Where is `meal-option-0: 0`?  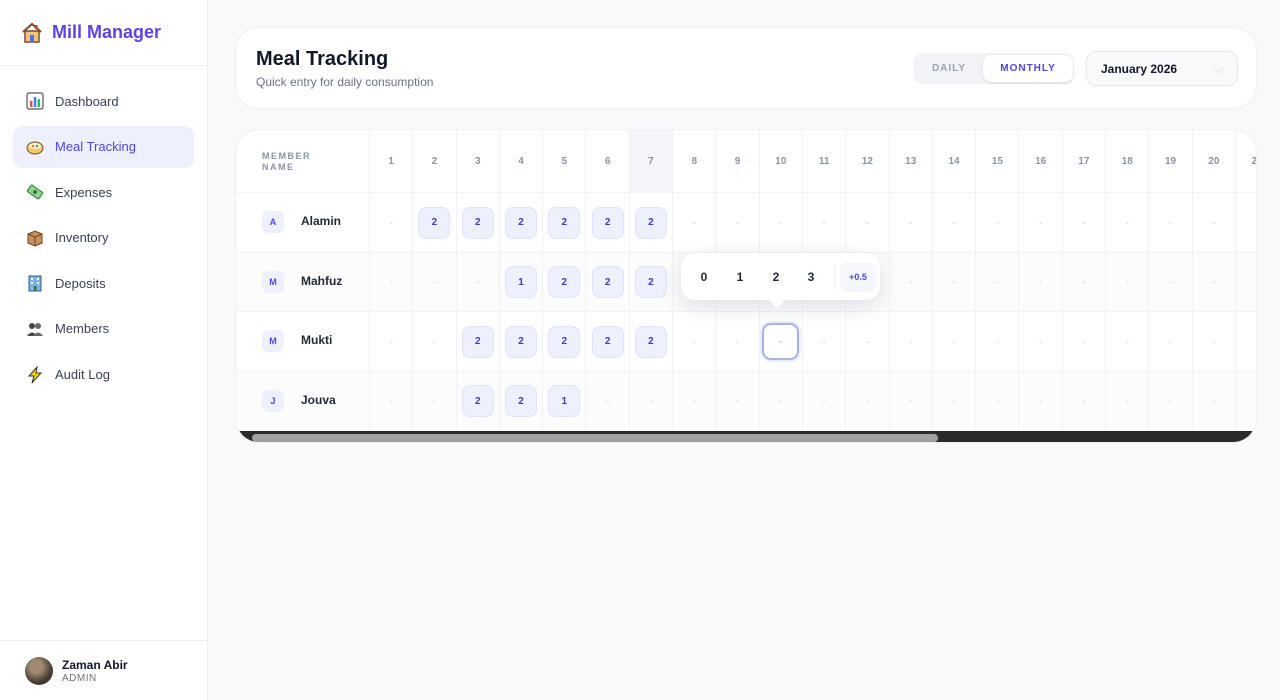 meal-option-0: 0 is located at coordinates (704, 277).